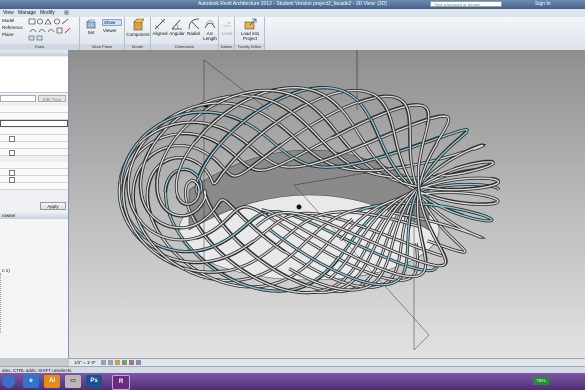 This screenshot has height=390, width=585. I want to click on datum-group: Level Datum, so click(227, 33).